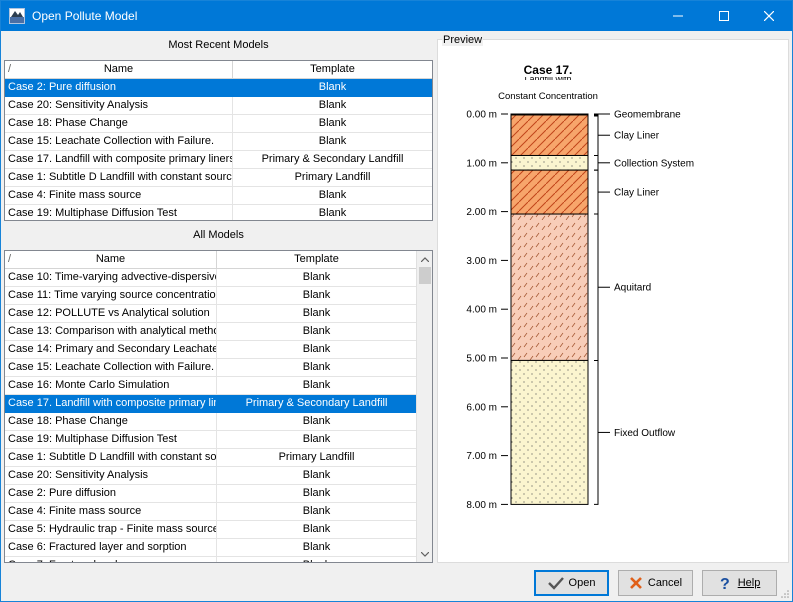  I want to click on help-button: ? Help, so click(739, 583).